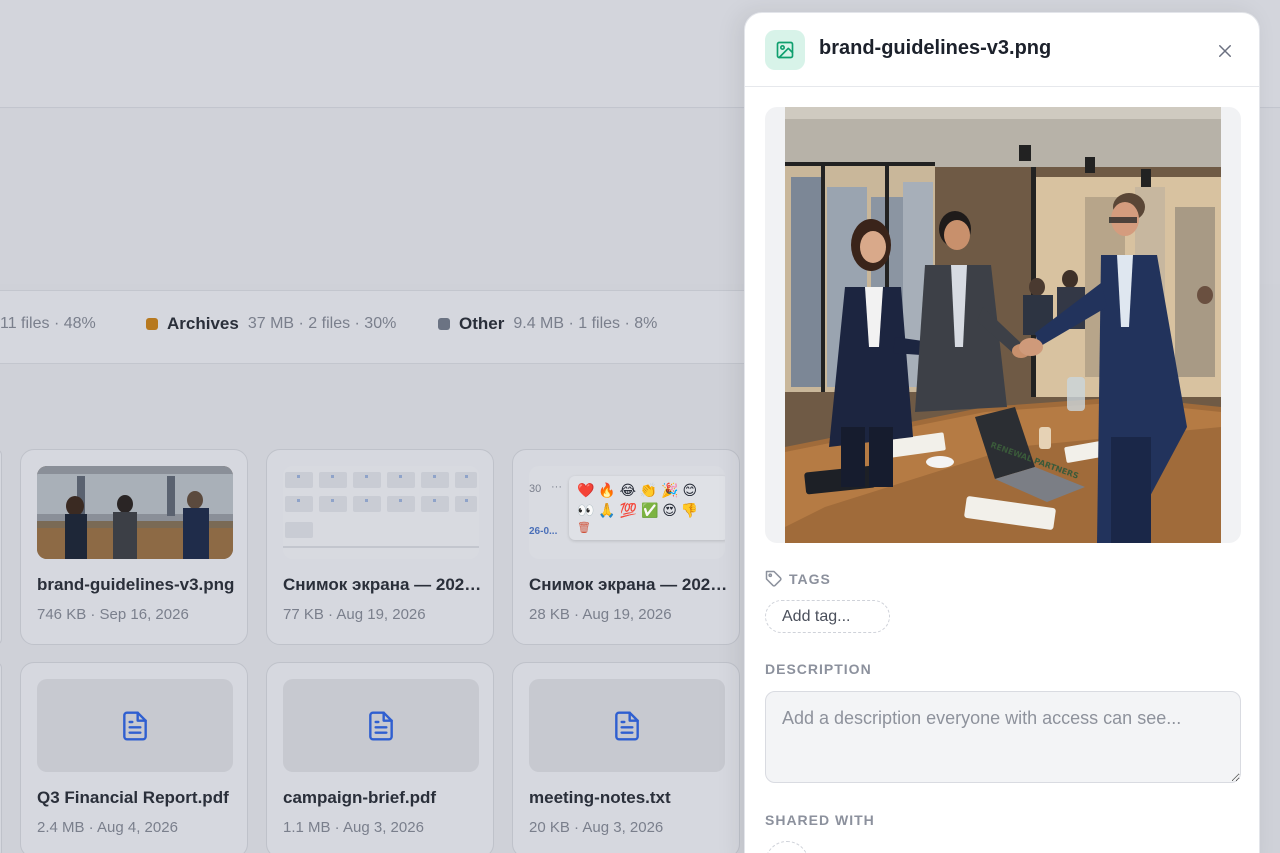 The image size is (1280, 853). What do you see at coordinates (322, 323) in the screenshot?
I see `legend-meta: 37 MB · 2 files · 30%` at bounding box center [322, 323].